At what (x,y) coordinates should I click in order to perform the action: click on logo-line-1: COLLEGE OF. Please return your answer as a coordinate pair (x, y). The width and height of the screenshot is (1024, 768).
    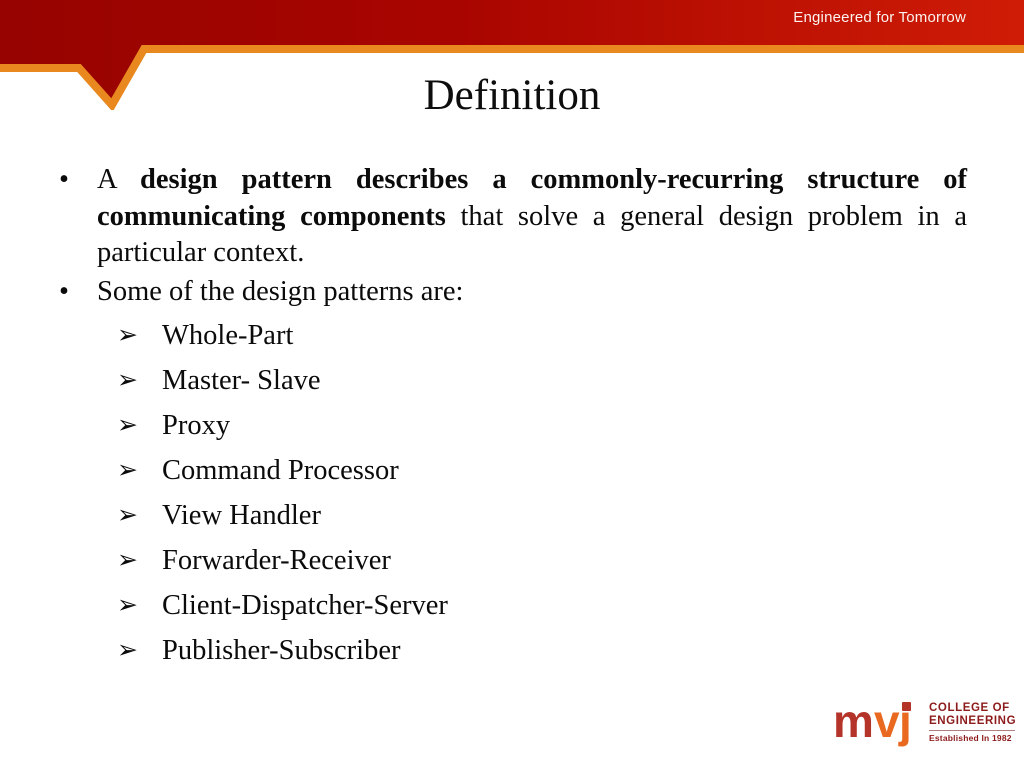
    Looking at the image, I should click on (969, 708).